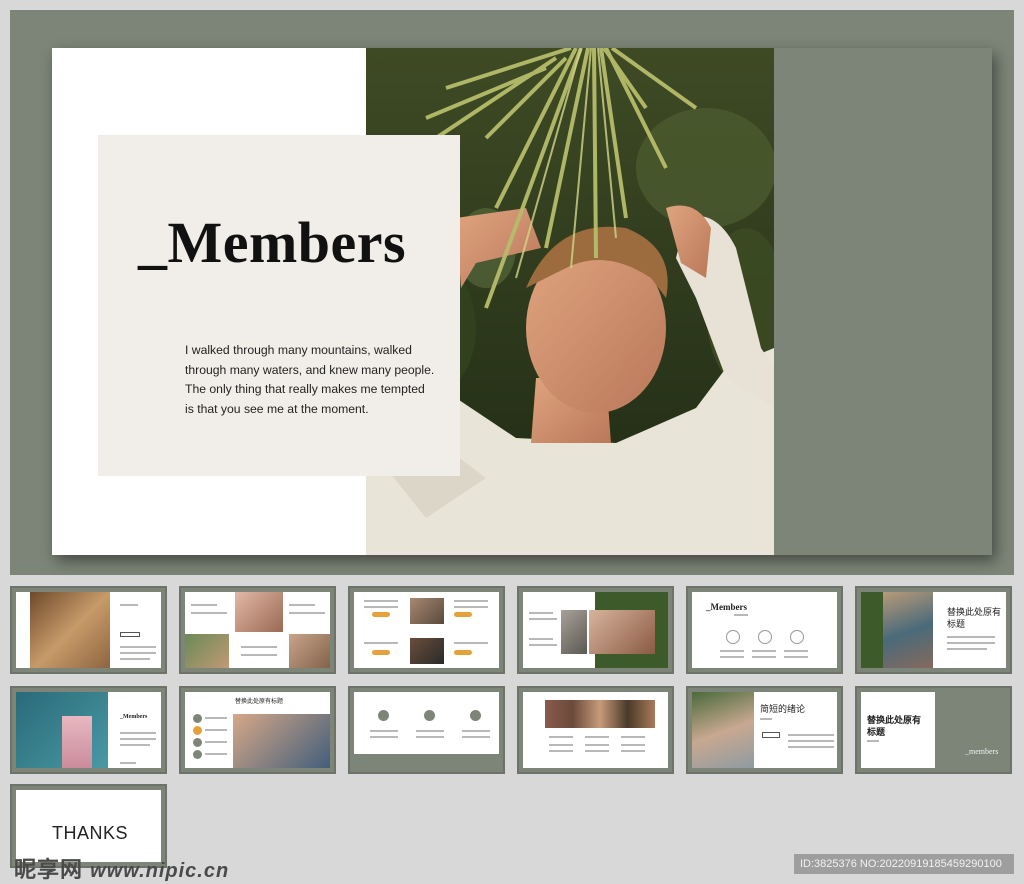  What do you see at coordinates (764, 630) in the screenshot?
I see `thumbnail-slide-5: _Members` at bounding box center [764, 630].